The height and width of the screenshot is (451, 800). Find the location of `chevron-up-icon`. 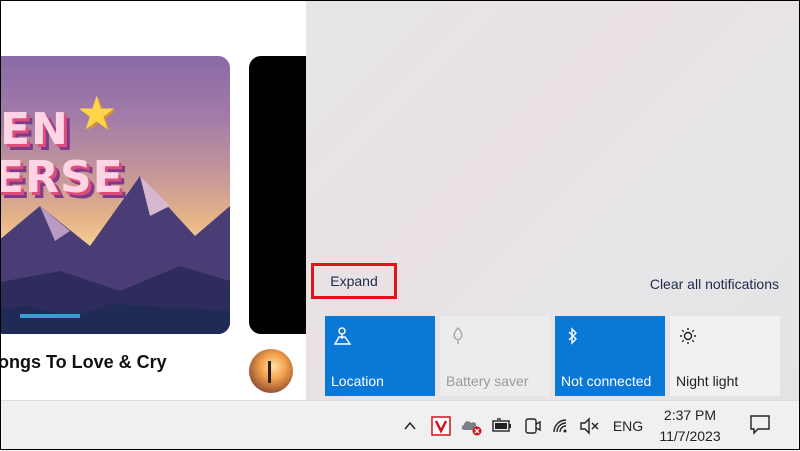

chevron-up-icon is located at coordinates (410, 426).